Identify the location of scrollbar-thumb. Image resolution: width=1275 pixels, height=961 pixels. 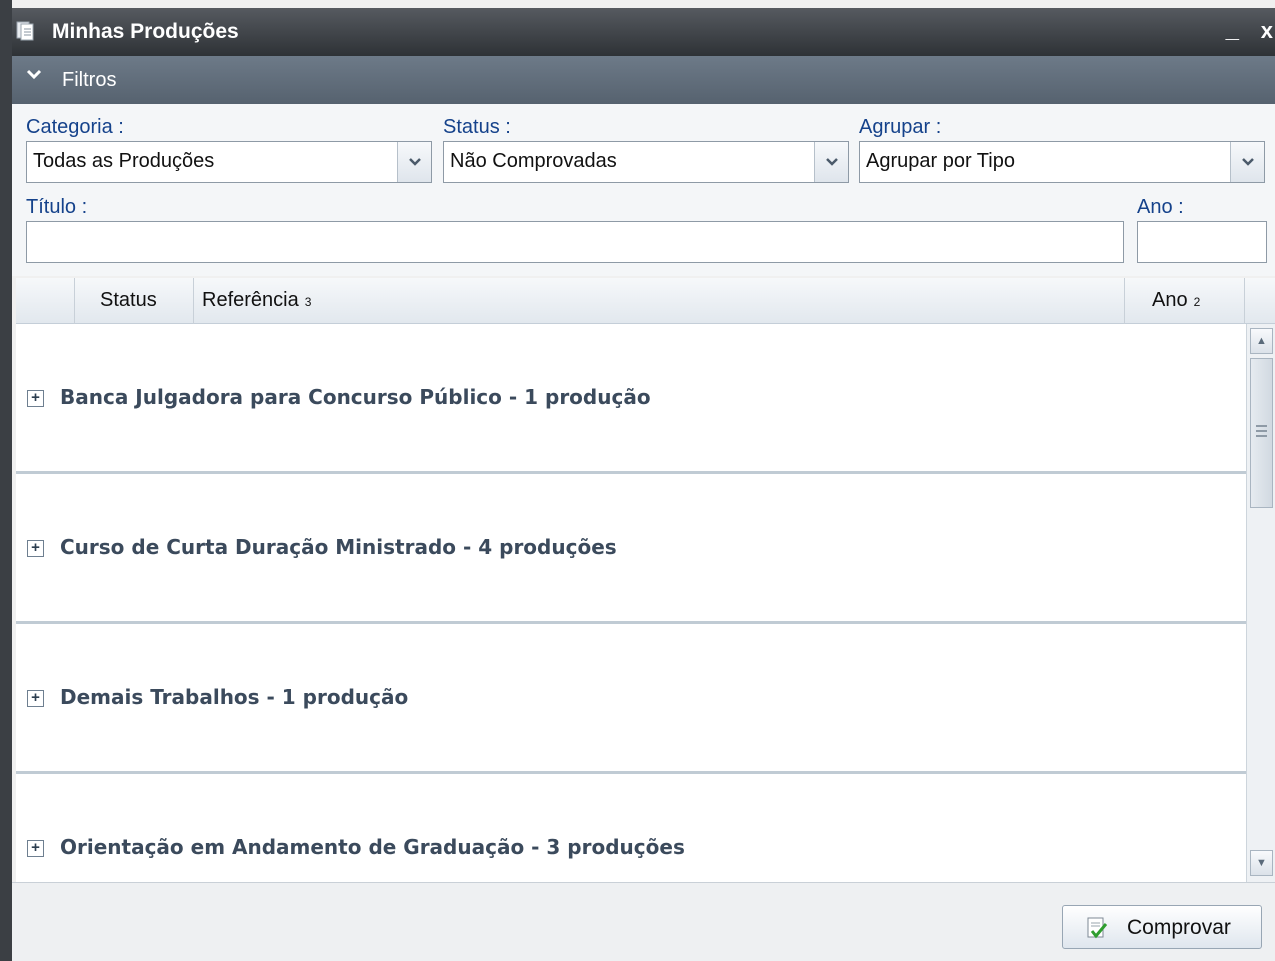
(1261, 433).